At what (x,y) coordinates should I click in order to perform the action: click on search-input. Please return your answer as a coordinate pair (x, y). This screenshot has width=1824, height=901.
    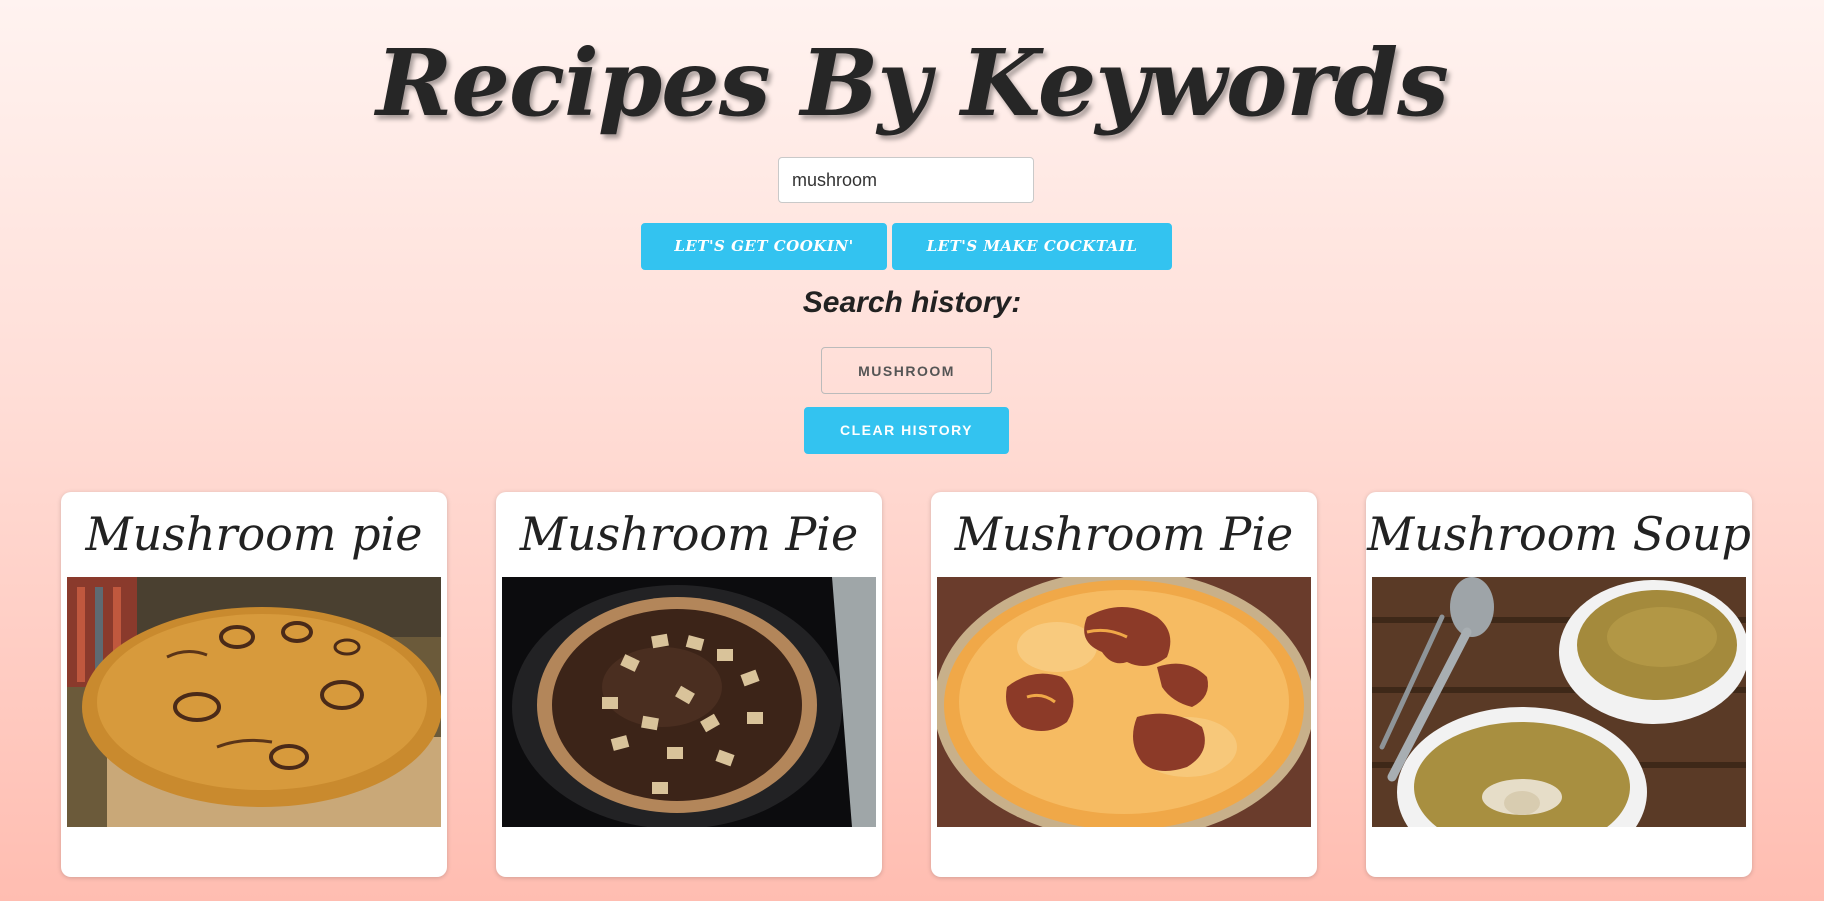
    Looking at the image, I should click on (906, 180).